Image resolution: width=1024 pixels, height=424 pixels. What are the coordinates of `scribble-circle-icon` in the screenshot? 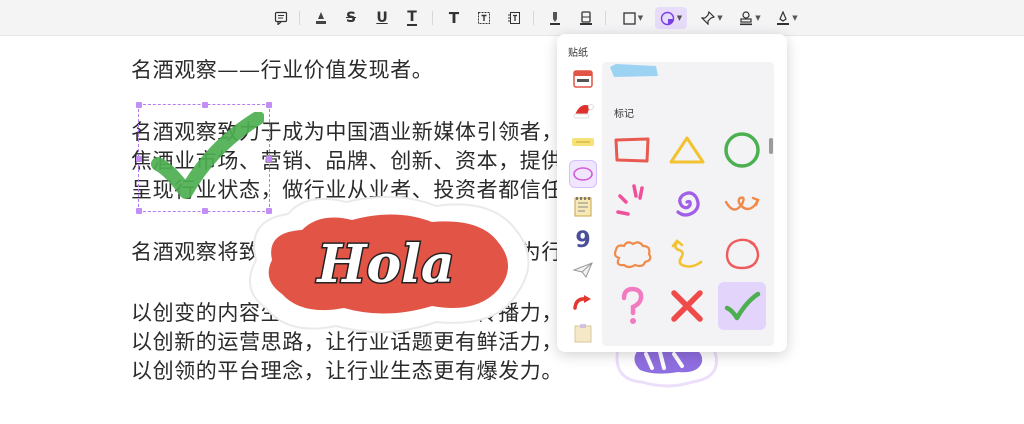 It's located at (742, 254).